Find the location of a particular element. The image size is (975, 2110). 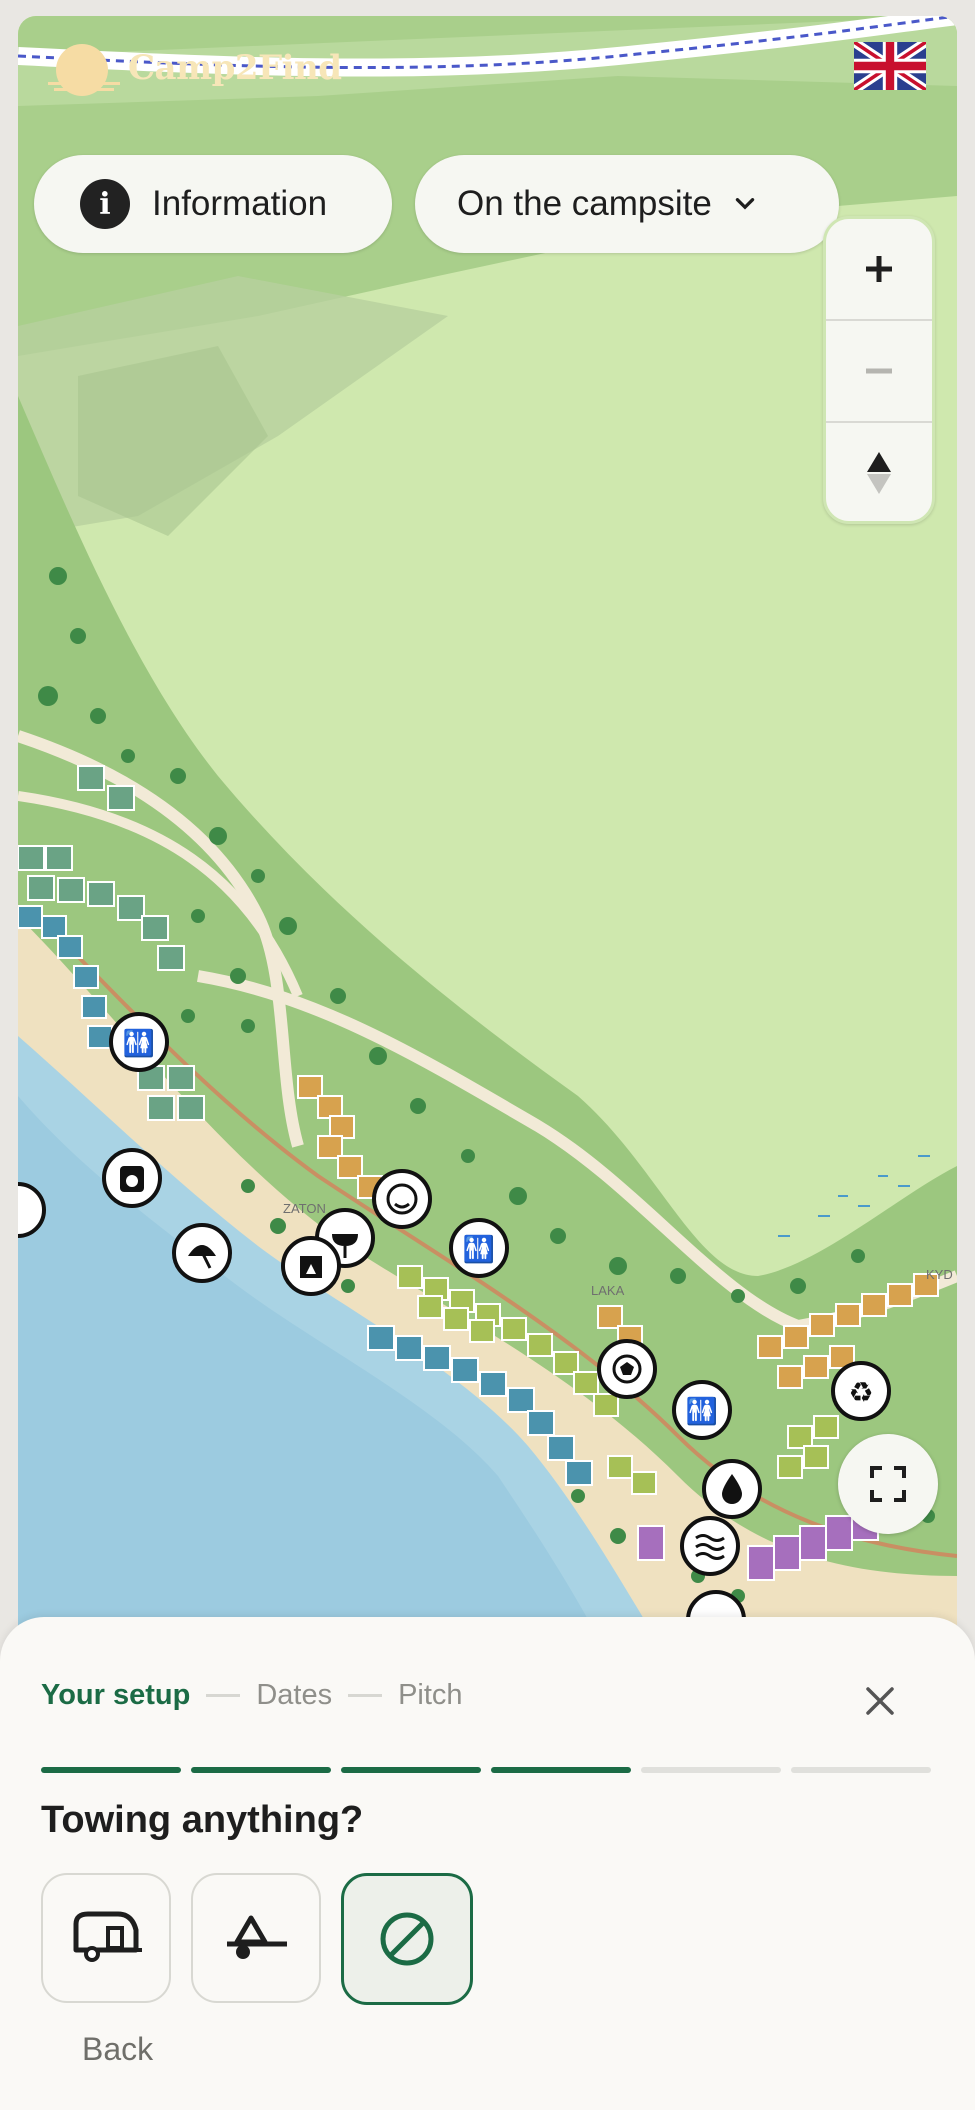

progress-bar is located at coordinates (486, 1770).